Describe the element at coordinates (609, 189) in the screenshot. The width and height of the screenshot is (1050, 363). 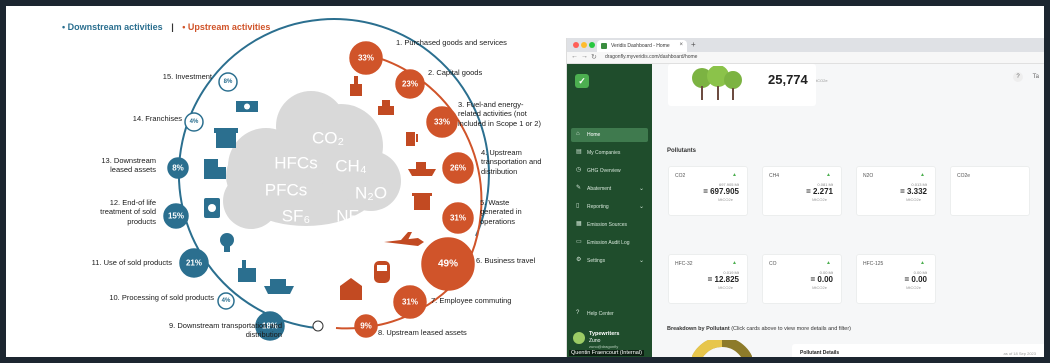
I see `sidebar-item-abatement: ✎ Abatement ⌄` at that location.